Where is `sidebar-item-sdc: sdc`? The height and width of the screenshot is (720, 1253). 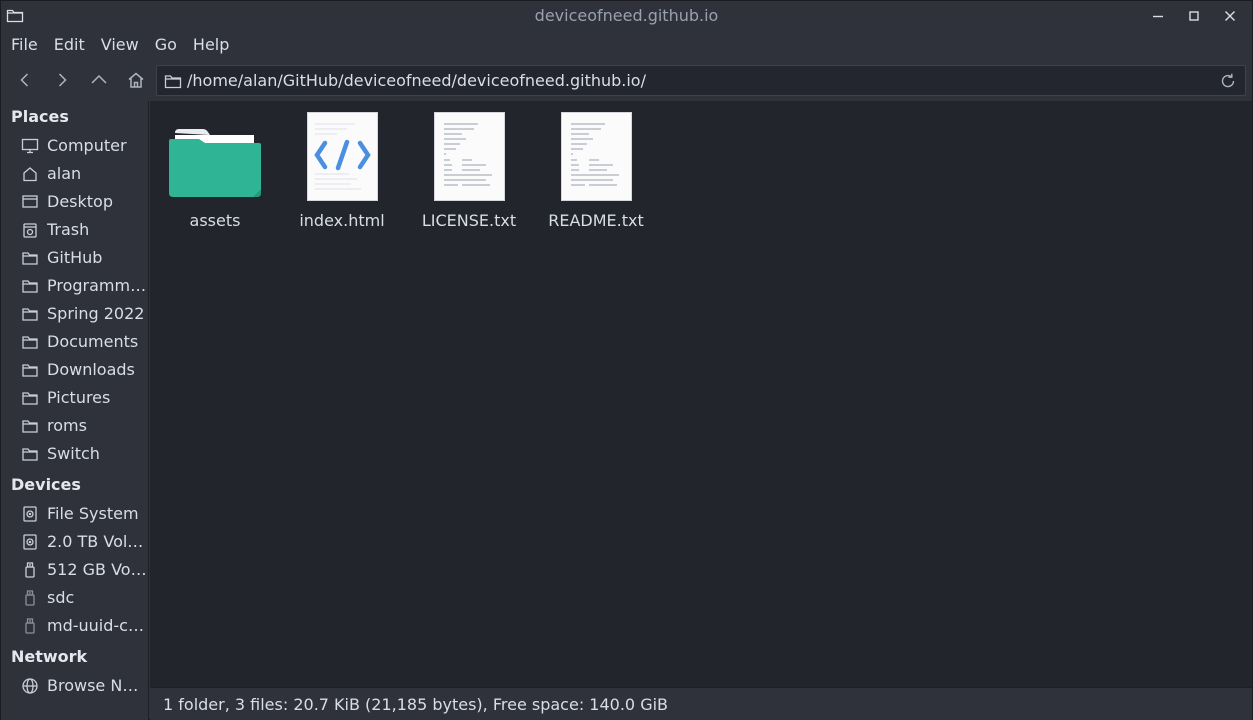 sidebar-item-sdc: sdc is located at coordinates (74, 598).